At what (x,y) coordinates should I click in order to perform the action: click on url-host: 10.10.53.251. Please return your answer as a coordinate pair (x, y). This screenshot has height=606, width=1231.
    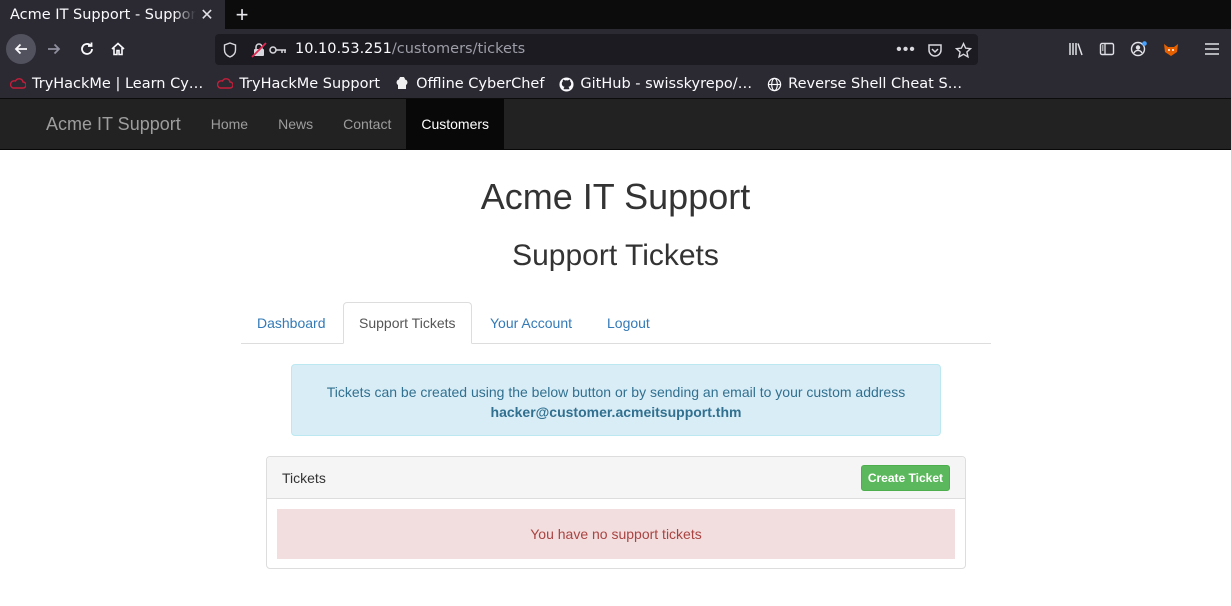
    Looking at the image, I should click on (343, 49).